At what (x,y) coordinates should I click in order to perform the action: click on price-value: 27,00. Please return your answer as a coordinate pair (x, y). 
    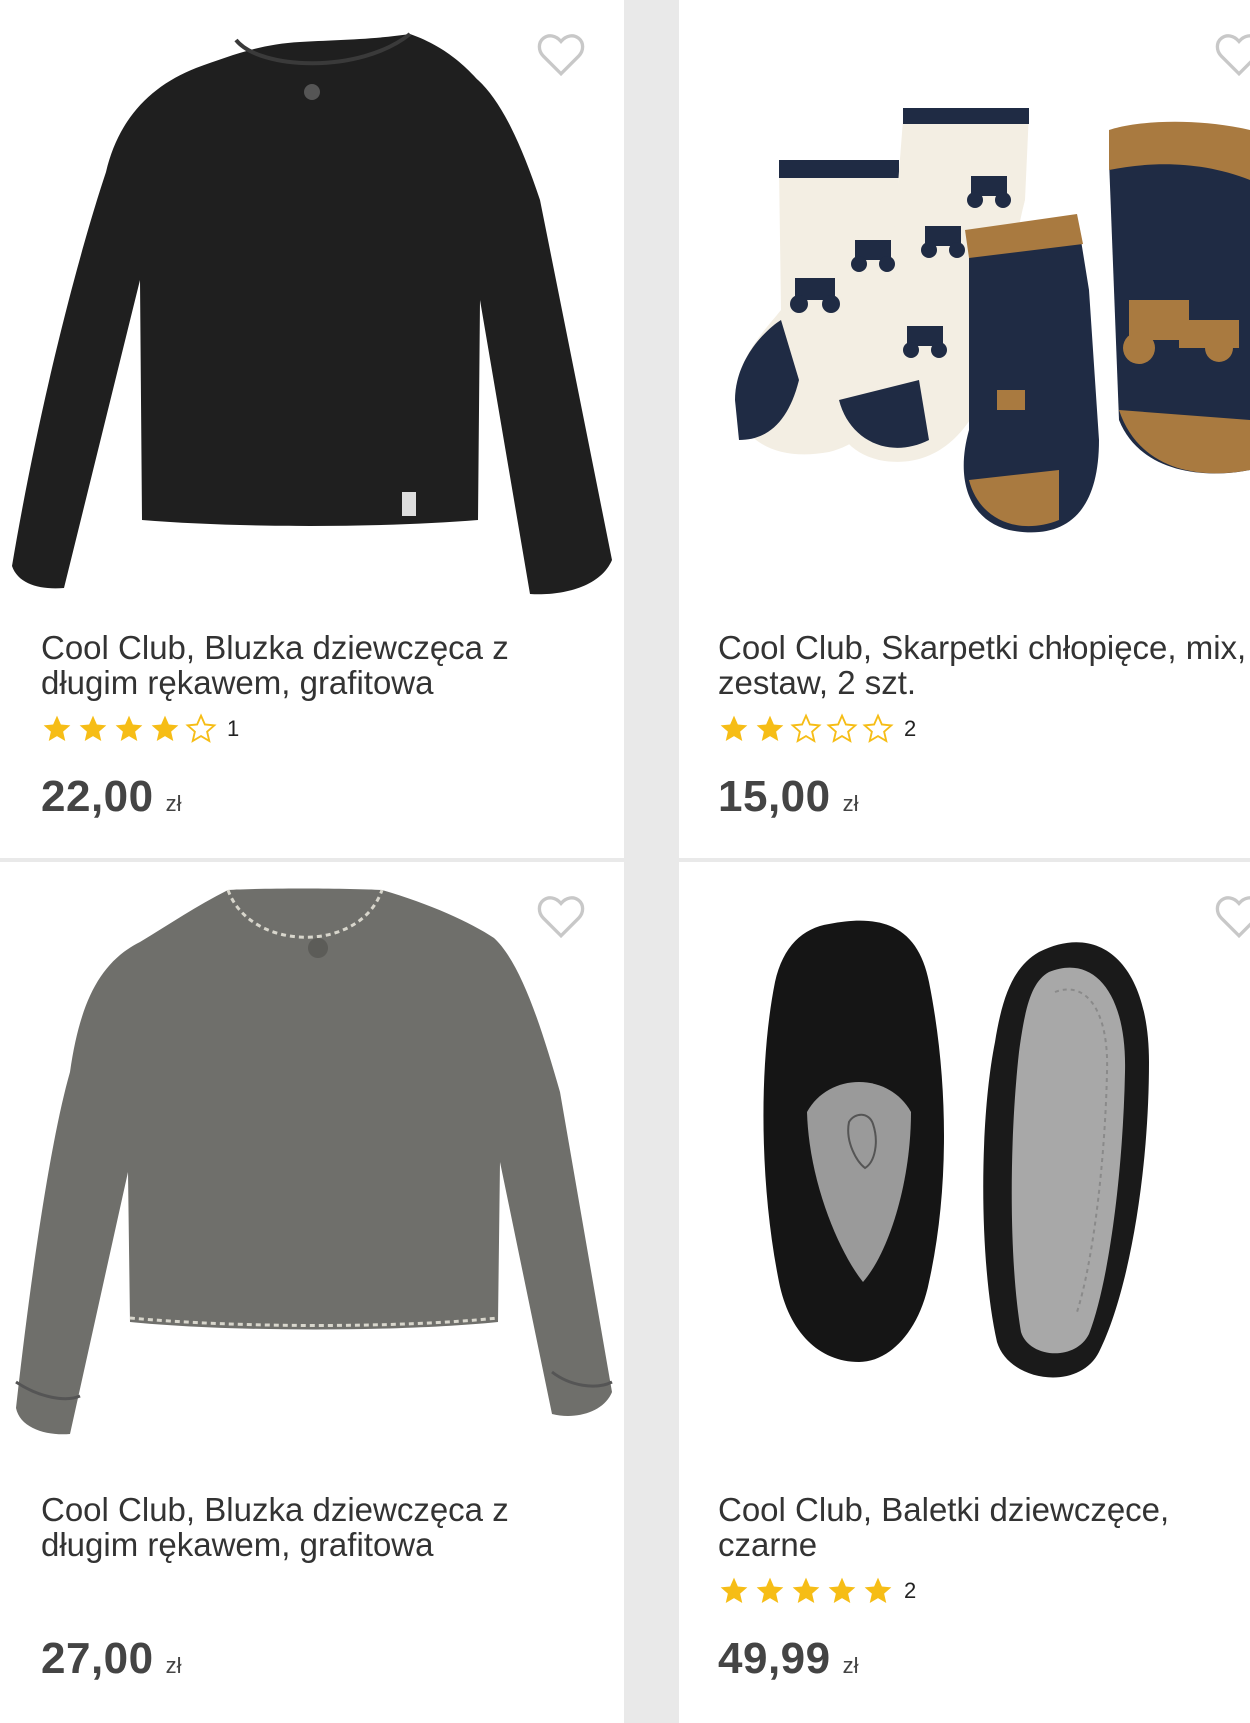
    Looking at the image, I should click on (97, 1658).